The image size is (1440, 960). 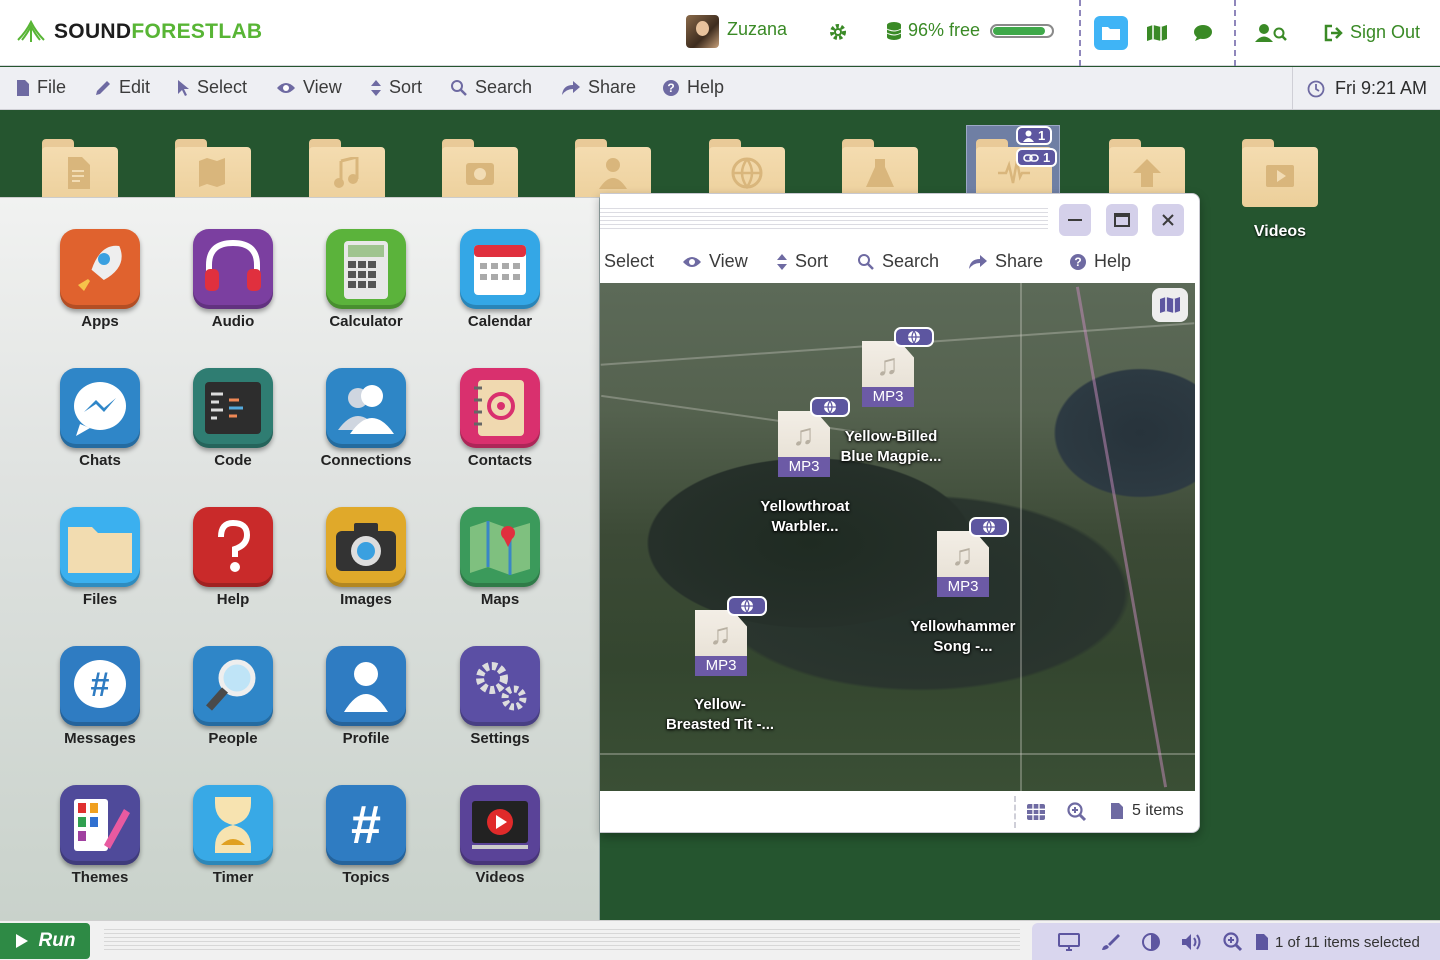 What do you see at coordinates (500, 696) in the screenshot?
I see `app-settings: Settings` at bounding box center [500, 696].